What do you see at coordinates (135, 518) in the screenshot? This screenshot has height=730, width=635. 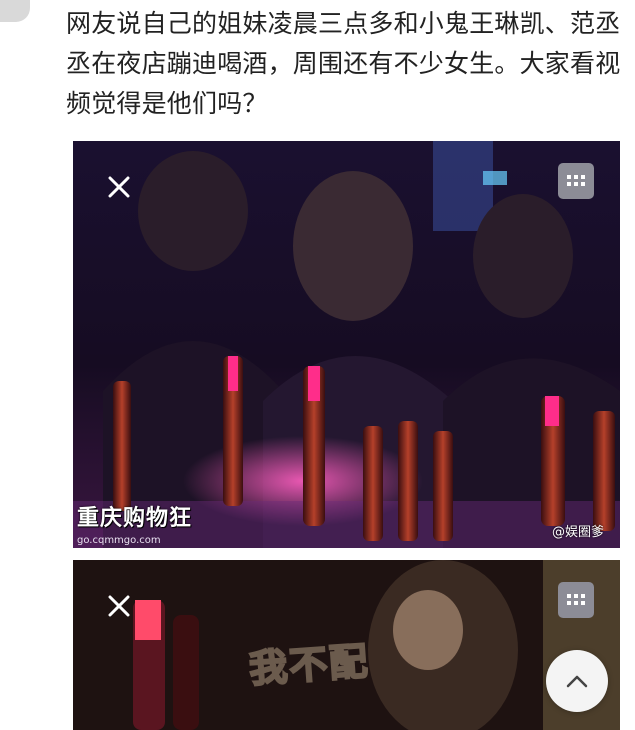 I see `source-logo: 重庆购物狂` at bounding box center [135, 518].